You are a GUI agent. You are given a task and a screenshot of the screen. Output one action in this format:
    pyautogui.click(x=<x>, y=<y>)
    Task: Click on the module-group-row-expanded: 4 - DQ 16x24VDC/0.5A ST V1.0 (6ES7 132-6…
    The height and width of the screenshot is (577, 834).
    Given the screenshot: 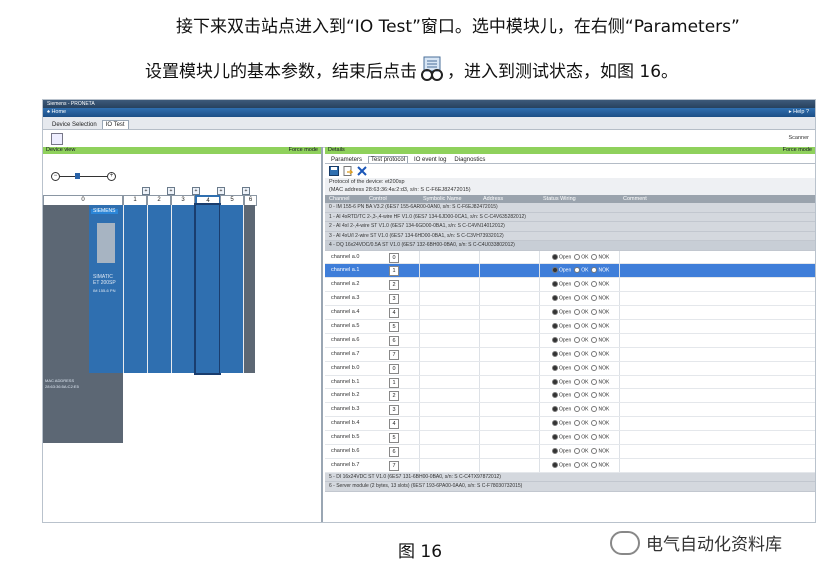 What is the action you would take?
    pyautogui.click(x=570, y=246)
    